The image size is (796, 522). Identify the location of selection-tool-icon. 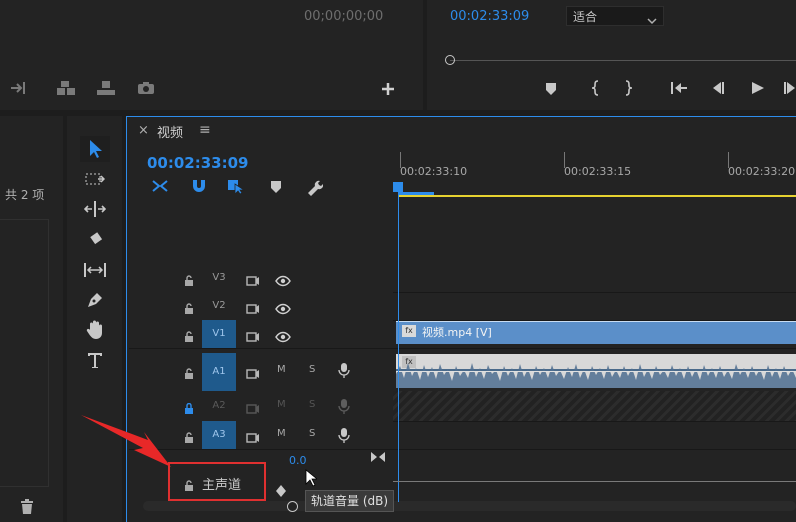
(95, 149).